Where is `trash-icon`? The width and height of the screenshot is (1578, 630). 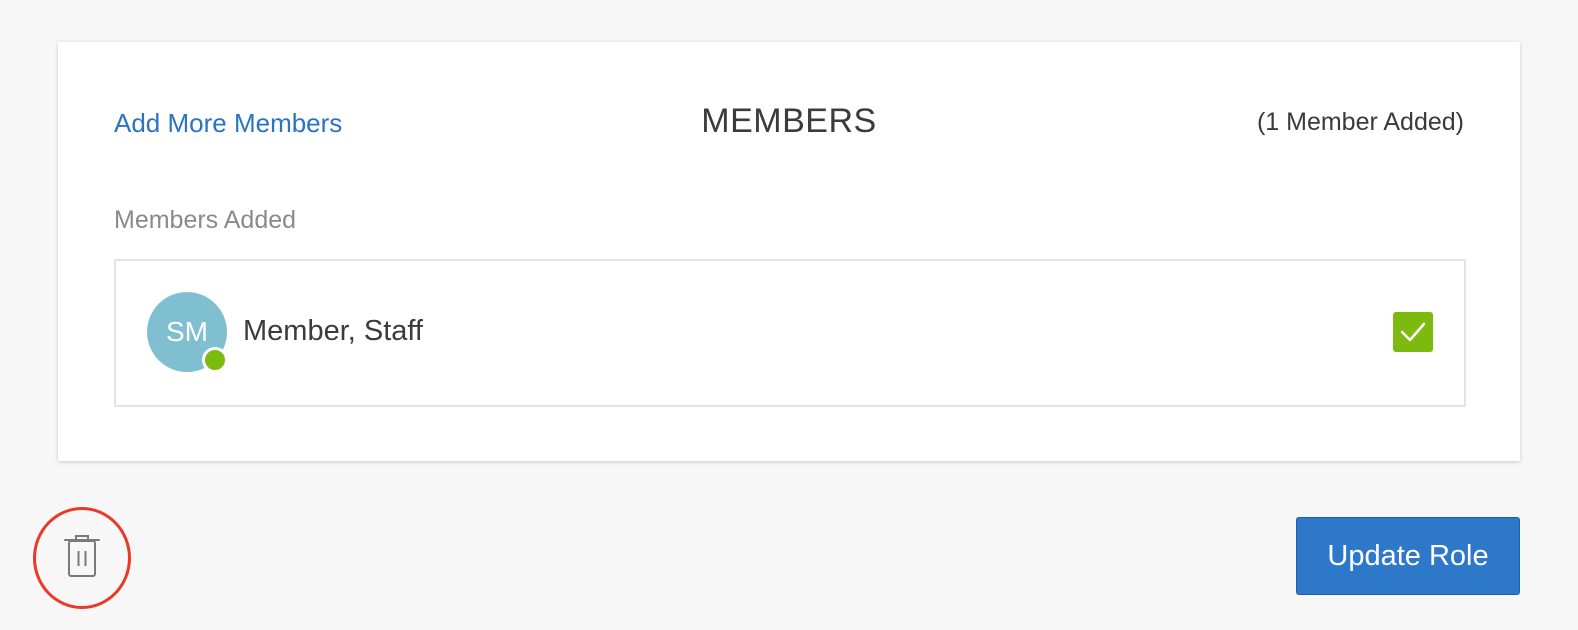
trash-icon is located at coordinates (82, 556).